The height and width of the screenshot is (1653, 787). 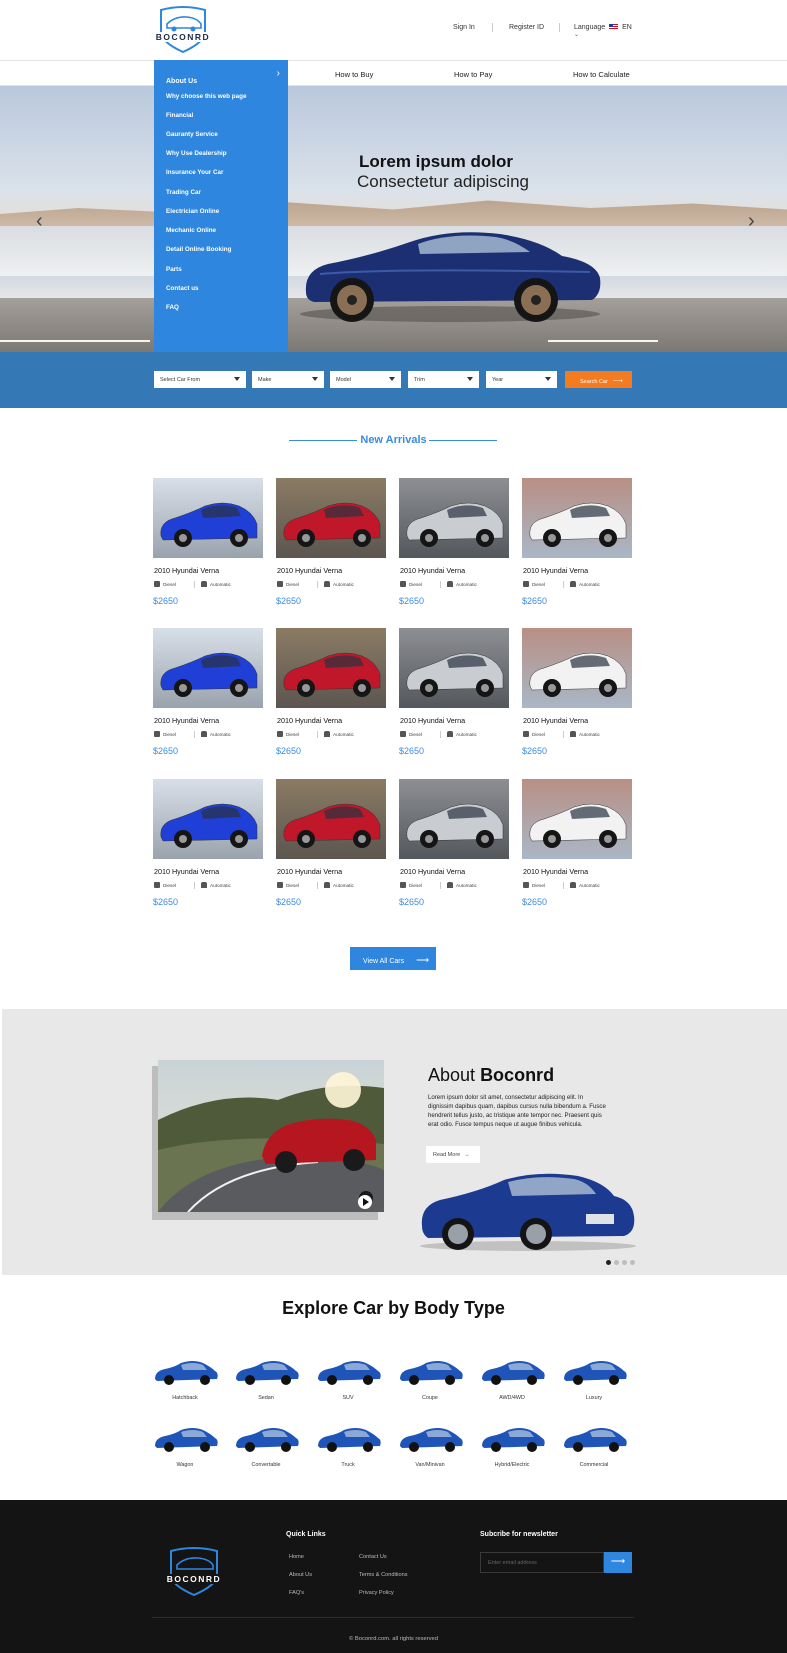 What do you see at coordinates (183, 192) in the screenshot?
I see `menu-item-trading-car: Trading Car` at bounding box center [183, 192].